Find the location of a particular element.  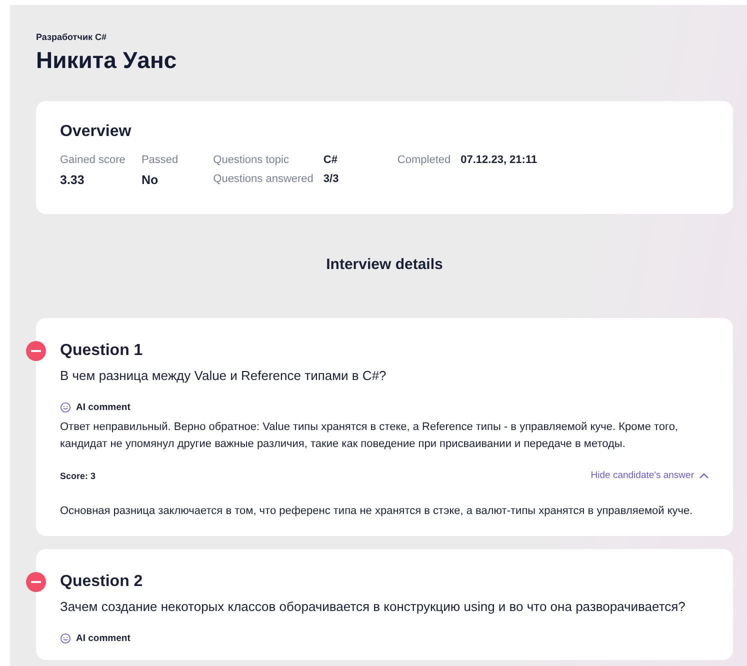

chevron-up-icon is located at coordinates (704, 475).